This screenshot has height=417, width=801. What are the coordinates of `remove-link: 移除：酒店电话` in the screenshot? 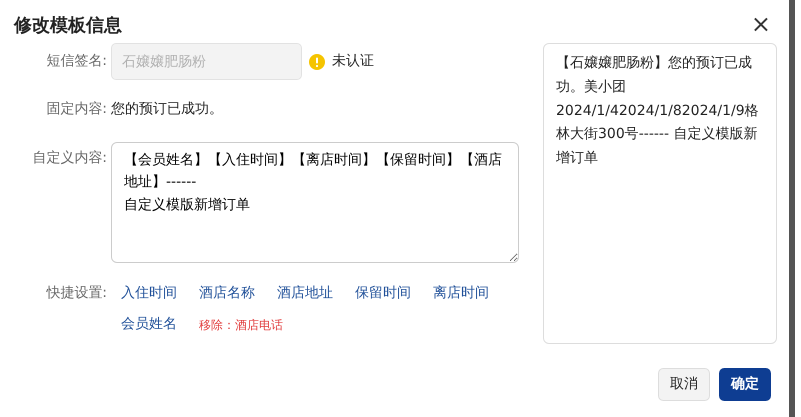 It's located at (241, 325).